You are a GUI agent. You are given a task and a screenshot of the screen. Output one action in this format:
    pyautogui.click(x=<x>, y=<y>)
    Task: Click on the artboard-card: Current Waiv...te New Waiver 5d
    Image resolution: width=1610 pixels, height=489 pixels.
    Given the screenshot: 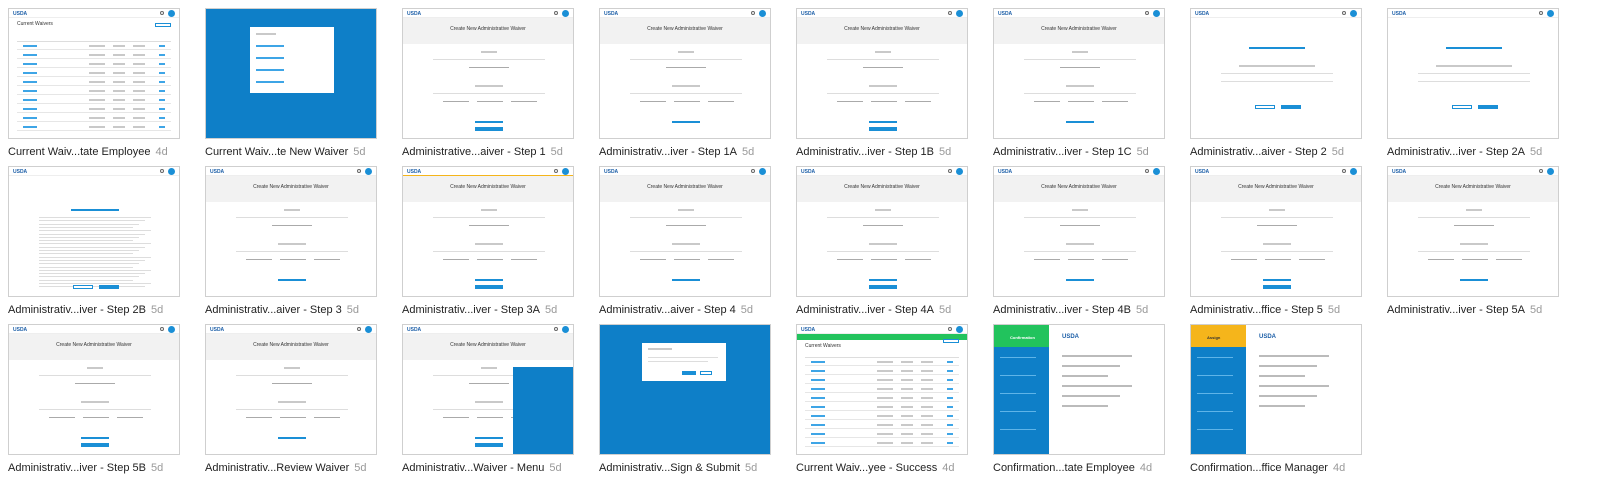 What is the action you would take?
    pyautogui.click(x=291, y=83)
    